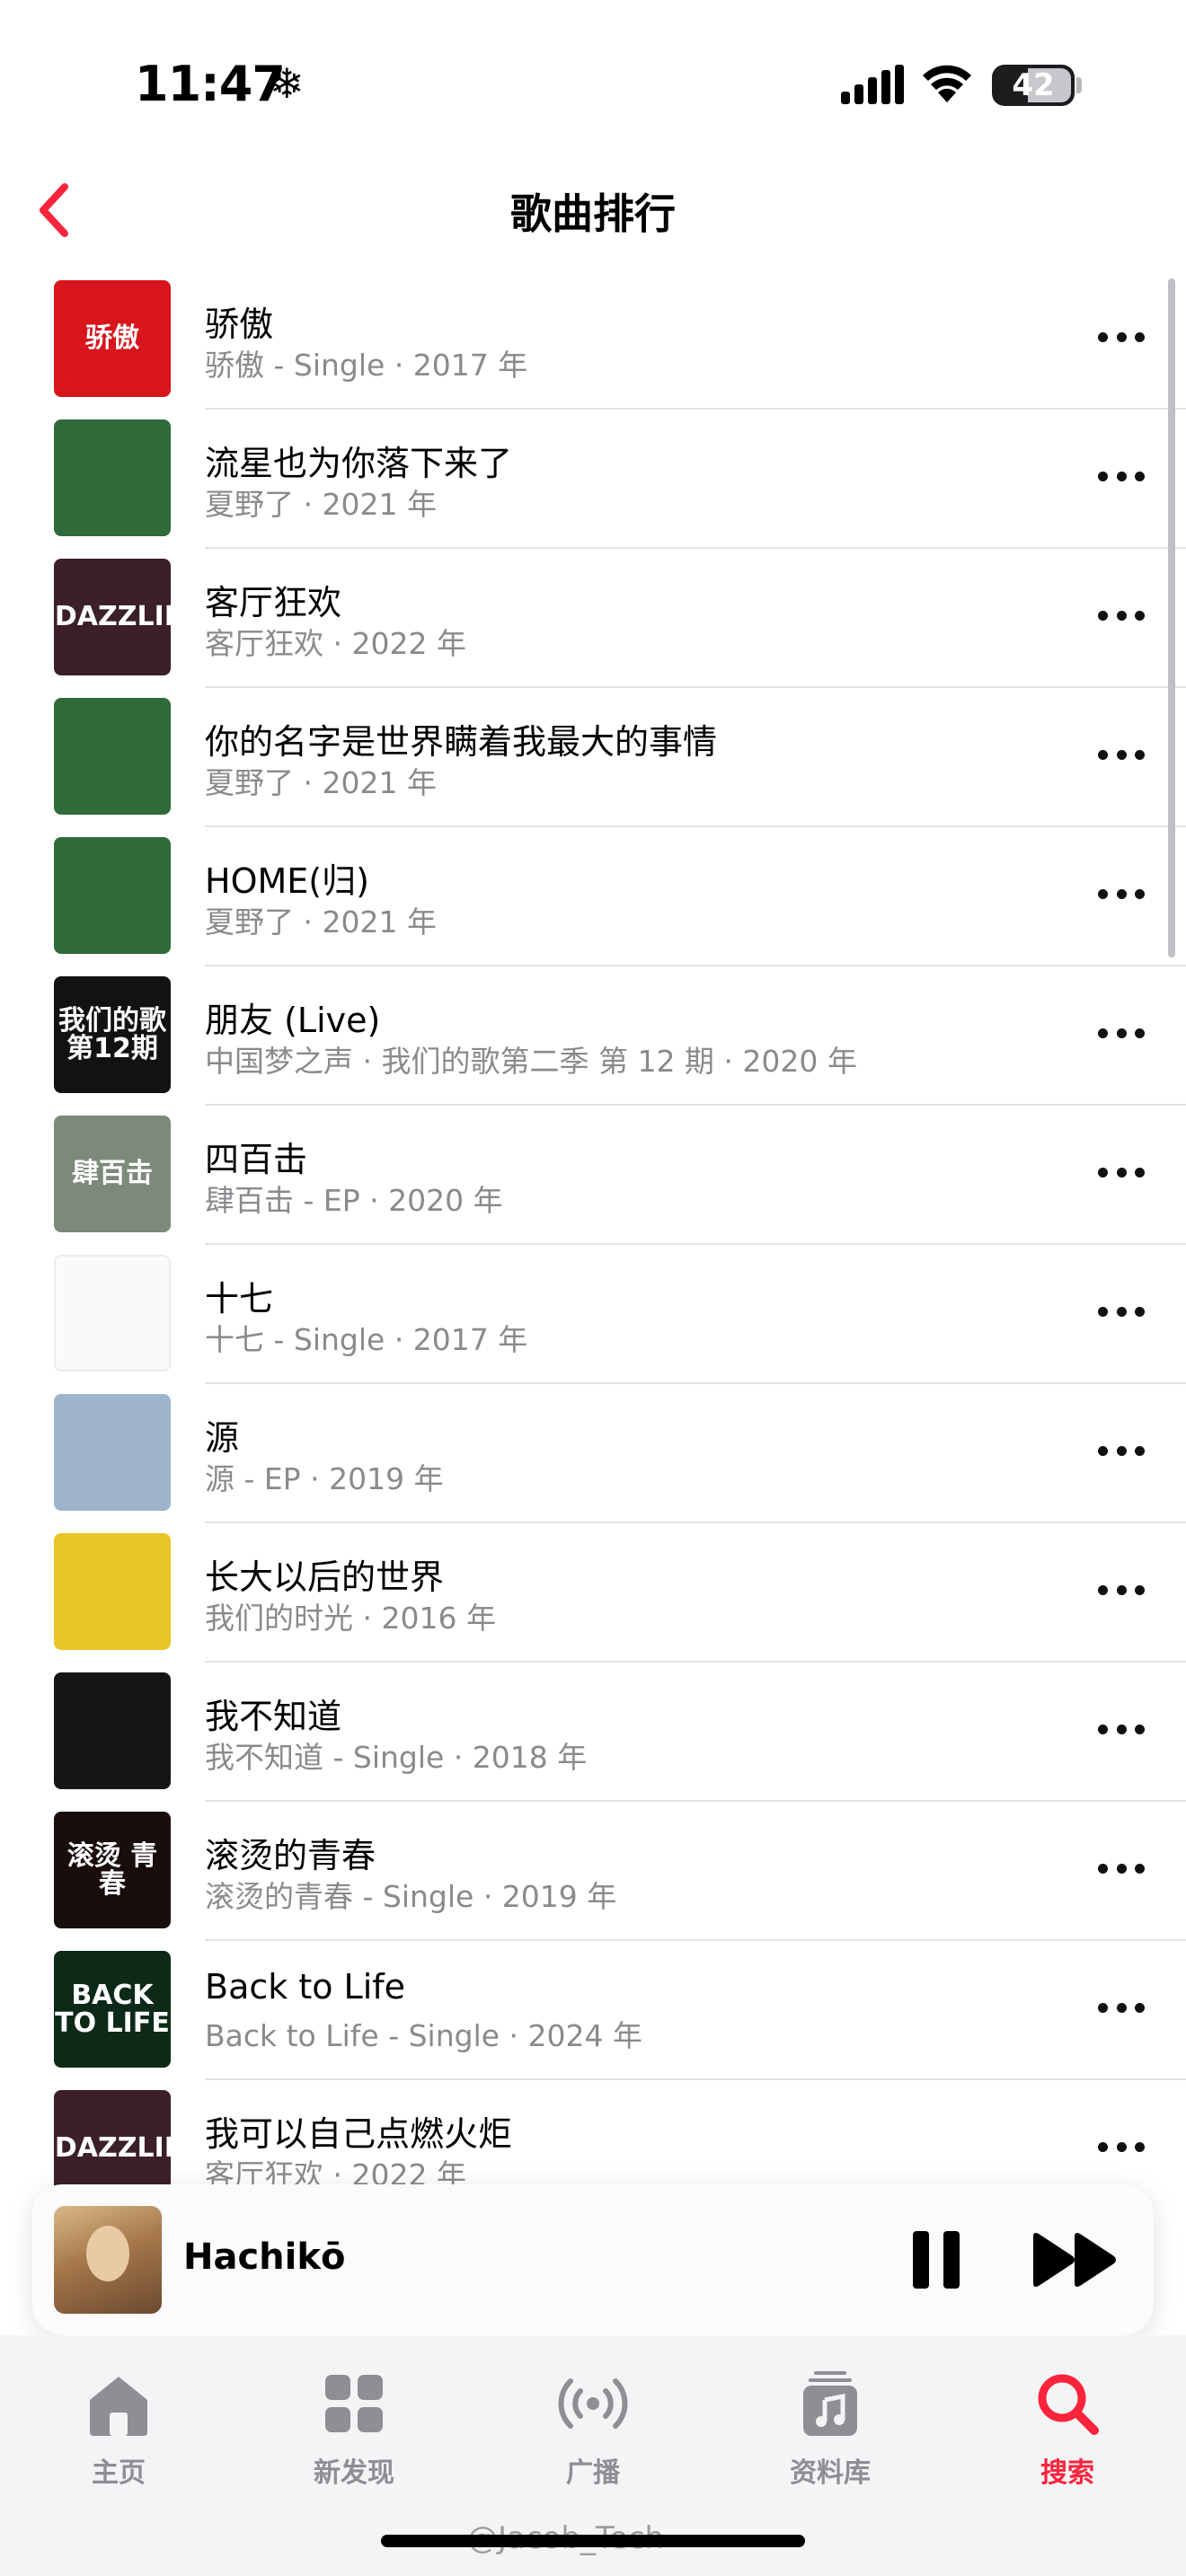  Describe the element at coordinates (366, 365) in the screenshot. I see `song-subtitle: 骄傲 - Single · 2017 年` at that location.